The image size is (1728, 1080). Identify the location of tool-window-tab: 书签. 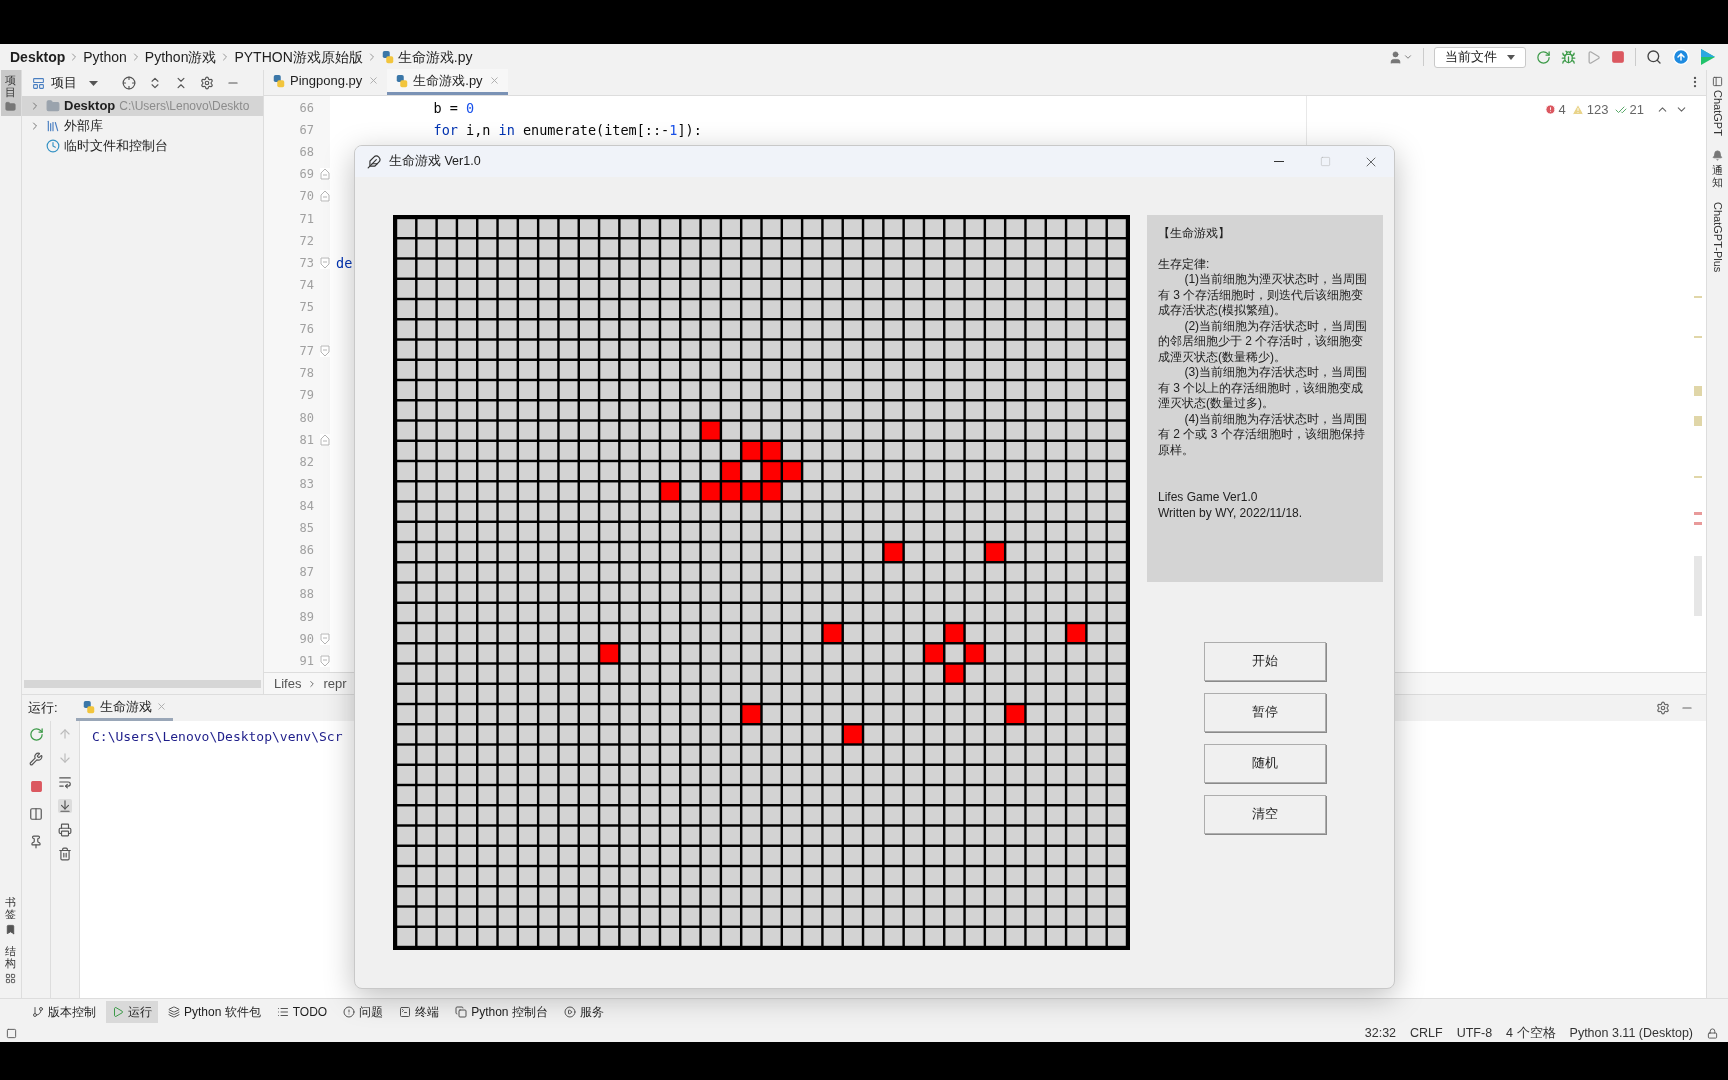
(10, 907).